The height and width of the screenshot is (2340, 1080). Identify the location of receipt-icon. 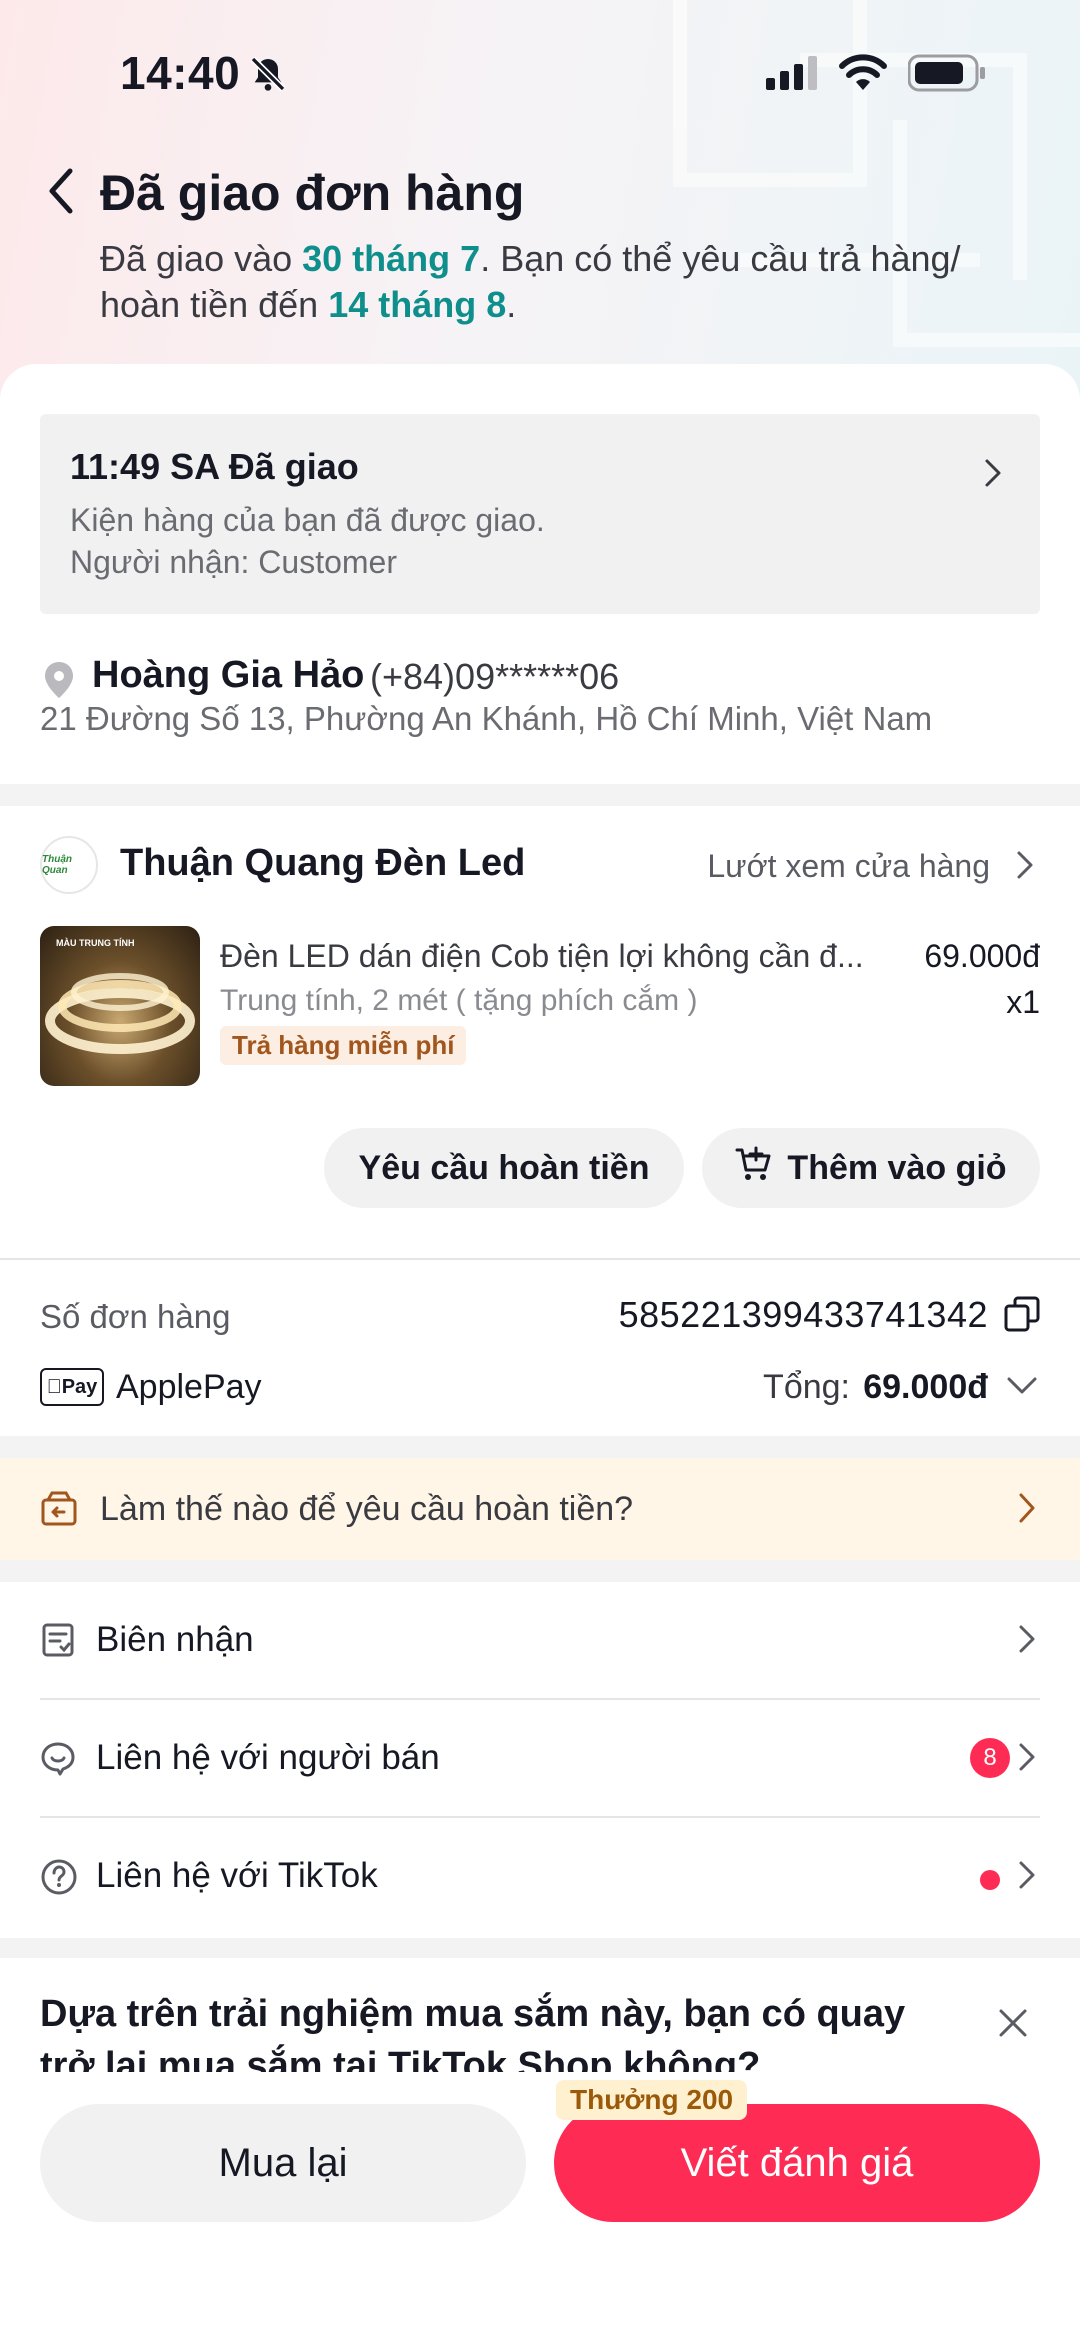
(58, 1642).